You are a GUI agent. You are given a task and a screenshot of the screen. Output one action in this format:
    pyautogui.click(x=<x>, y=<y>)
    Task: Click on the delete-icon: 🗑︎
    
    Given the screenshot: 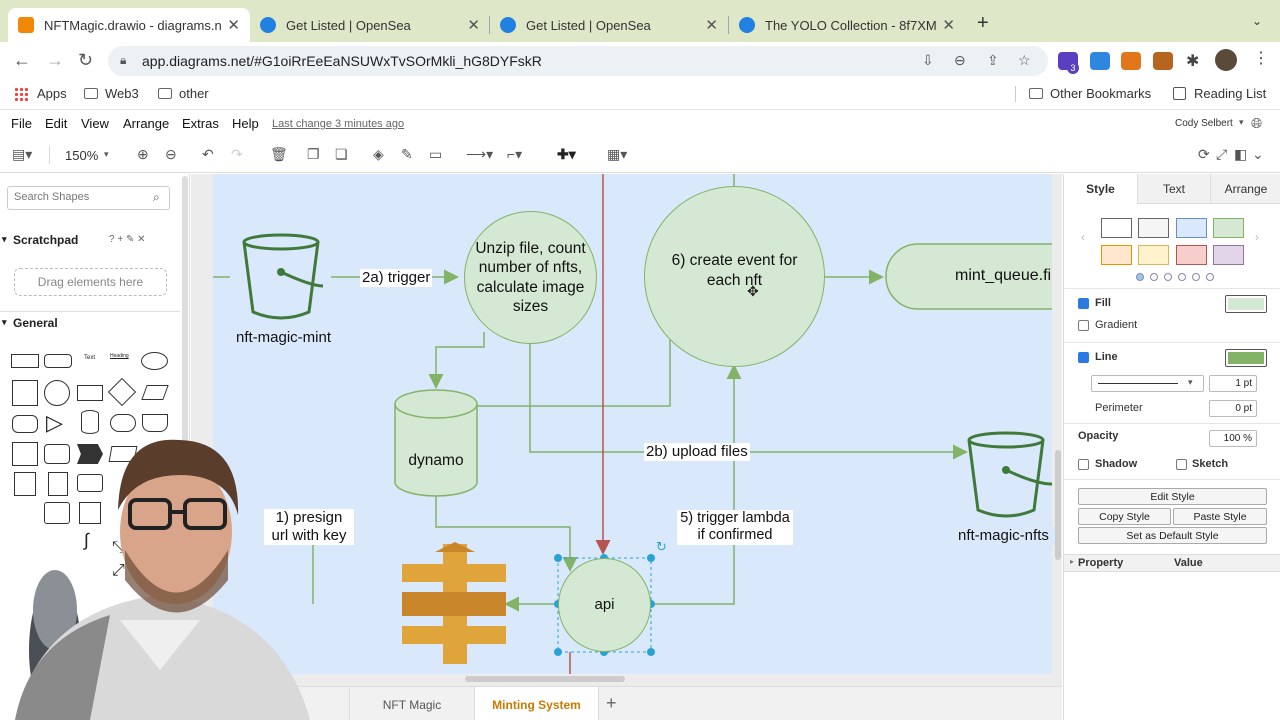 What is the action you would take?
    pyautogui.click(x=279, y=154)
    